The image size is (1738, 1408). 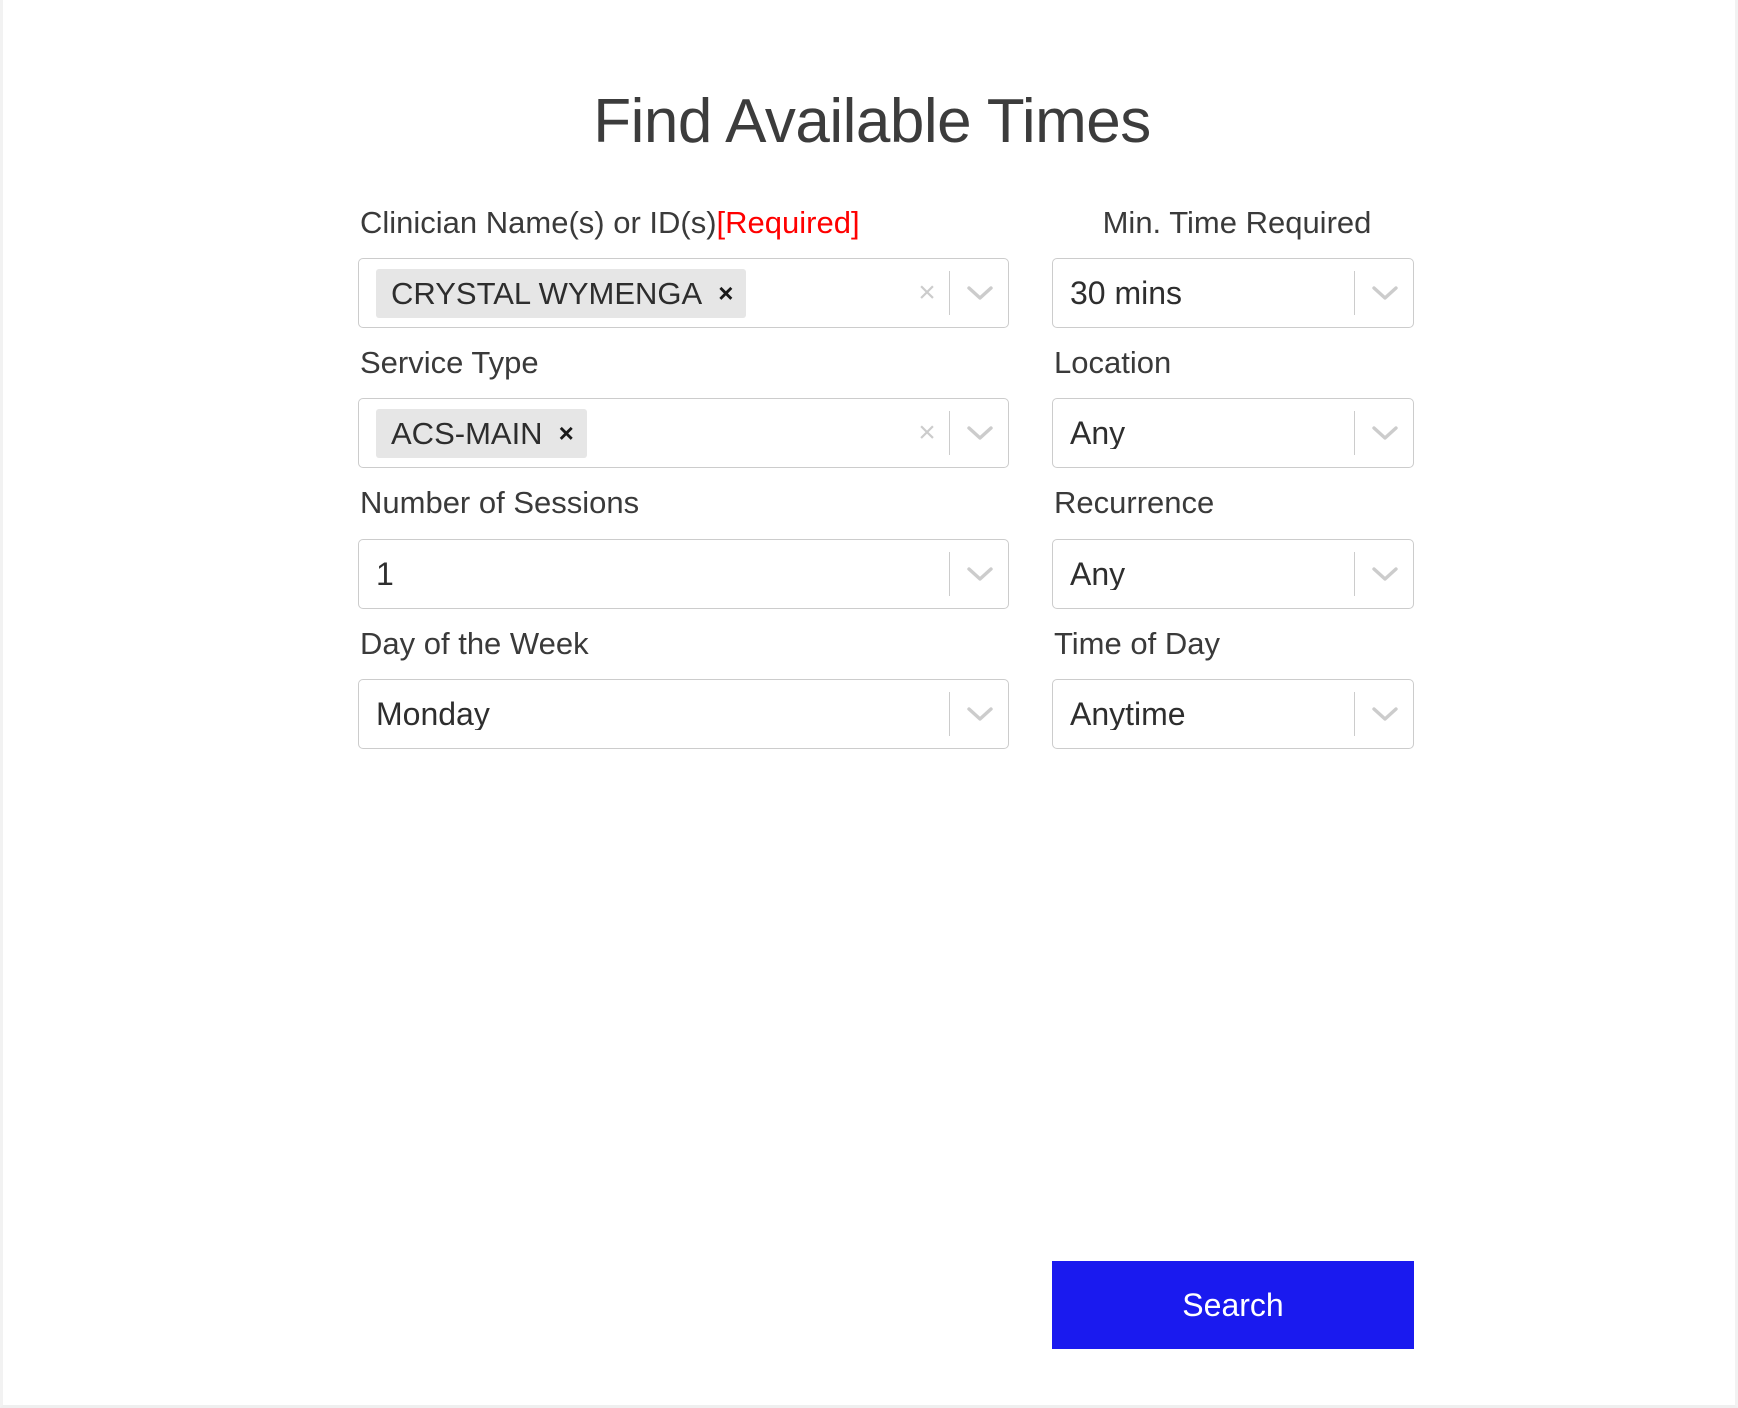 What do you see at coordinates (1354, 573) in the screenshot?
I see `recurrence-separator` at bounding box center [1354, 573].